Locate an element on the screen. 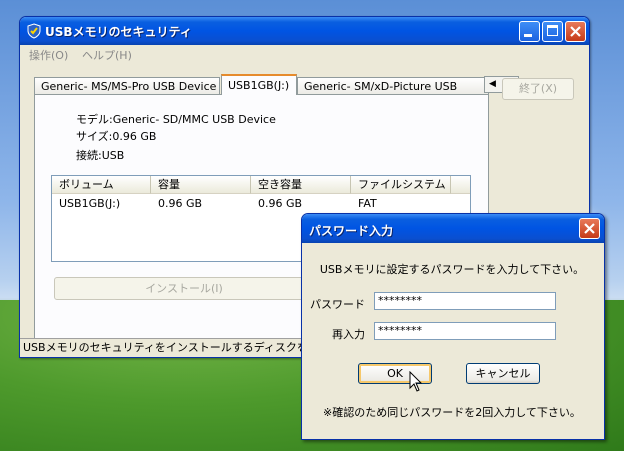 The height and width of the screenshot is (451, 624). tab-label: USB1GB(J:) is located at coordinates (259, 85).